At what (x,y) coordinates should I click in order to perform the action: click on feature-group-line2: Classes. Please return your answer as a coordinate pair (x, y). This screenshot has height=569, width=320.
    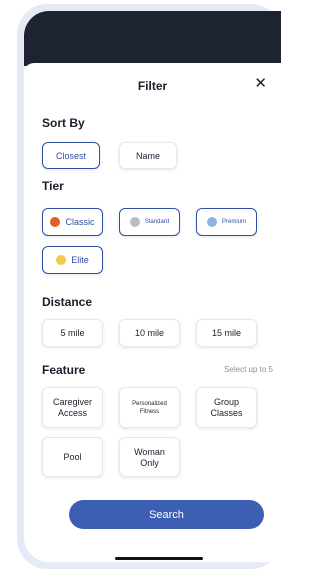
    Looking at the image, I should click on (226, 413).